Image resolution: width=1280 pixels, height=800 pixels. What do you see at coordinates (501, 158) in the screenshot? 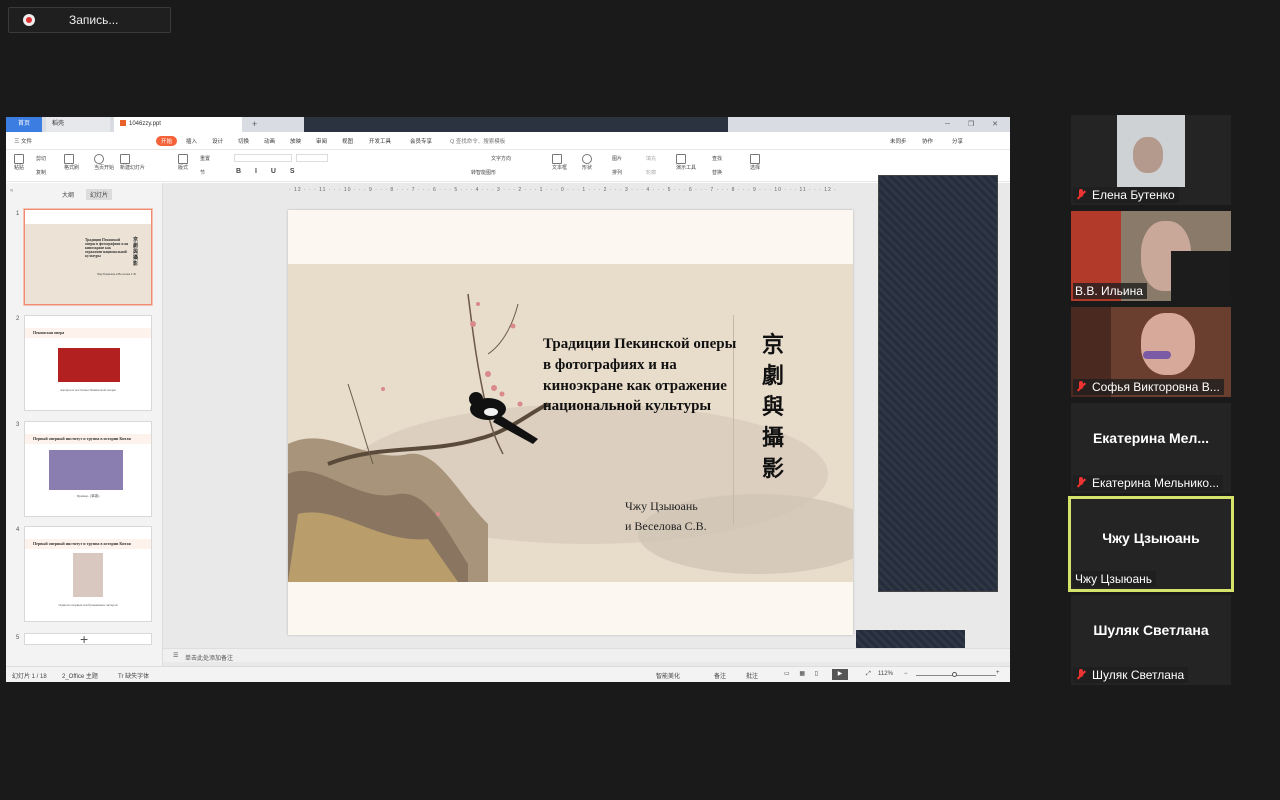
I see `text-direction-button: 文字方向` at bounding box center [501, 158].